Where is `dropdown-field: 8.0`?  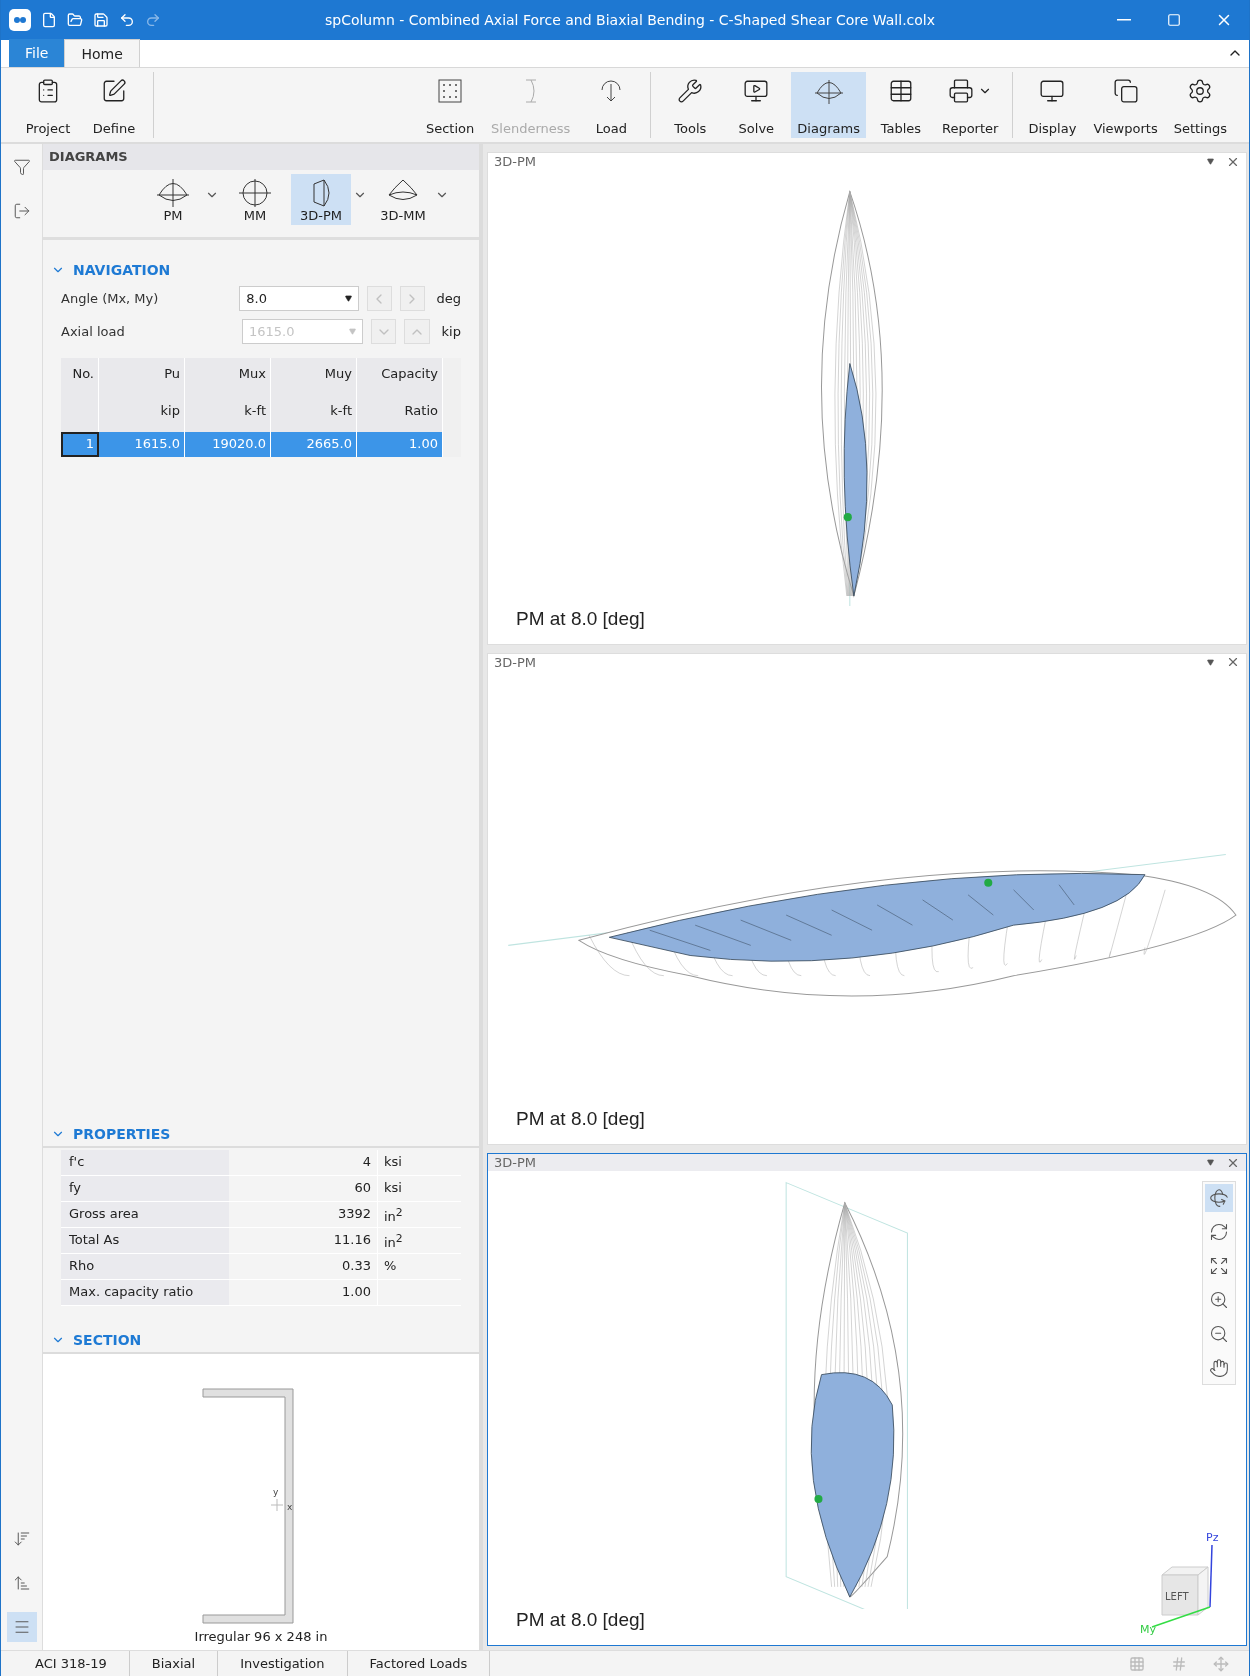 dropdown-field: 8.0 is located at coordinates (299, 298).